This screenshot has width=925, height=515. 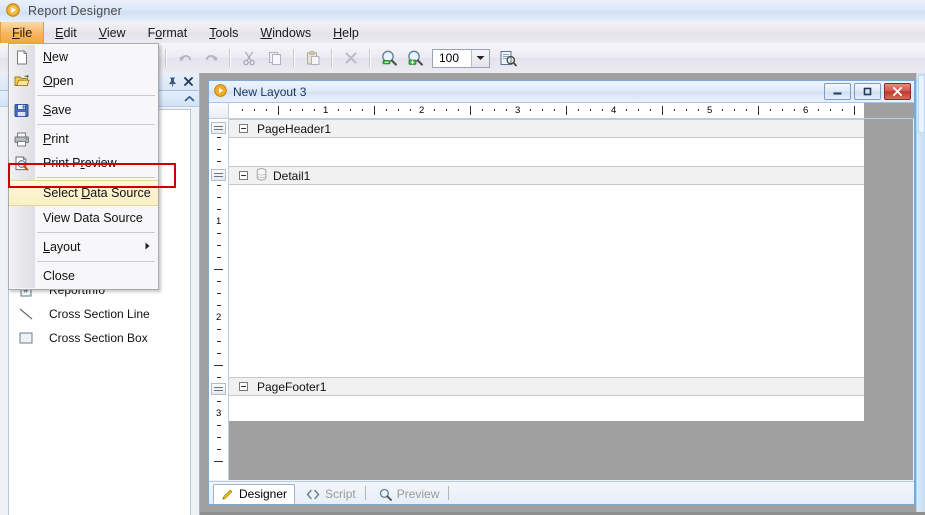 I want to click on menu-format: Format, so click(x=168, y=32).